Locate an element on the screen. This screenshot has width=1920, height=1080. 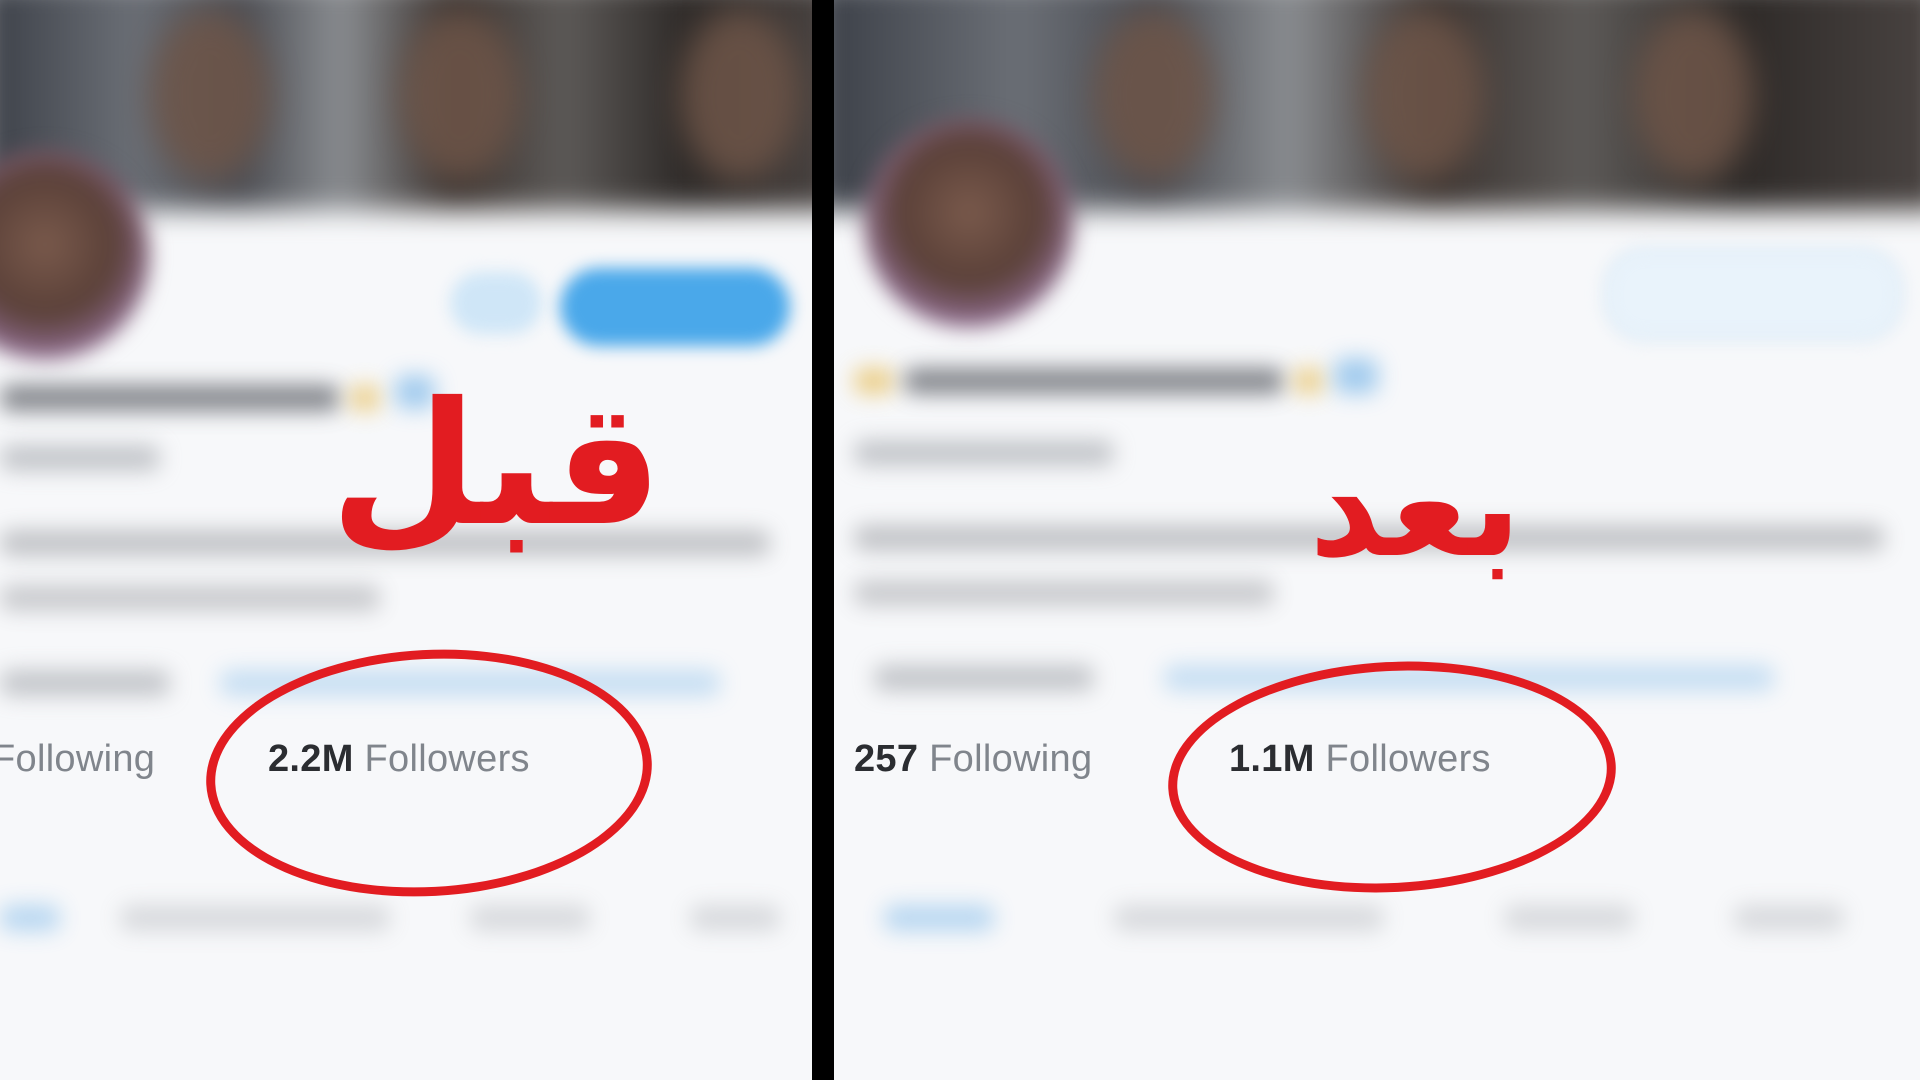
before-caption: قبل is located at coordinates (496, 465).